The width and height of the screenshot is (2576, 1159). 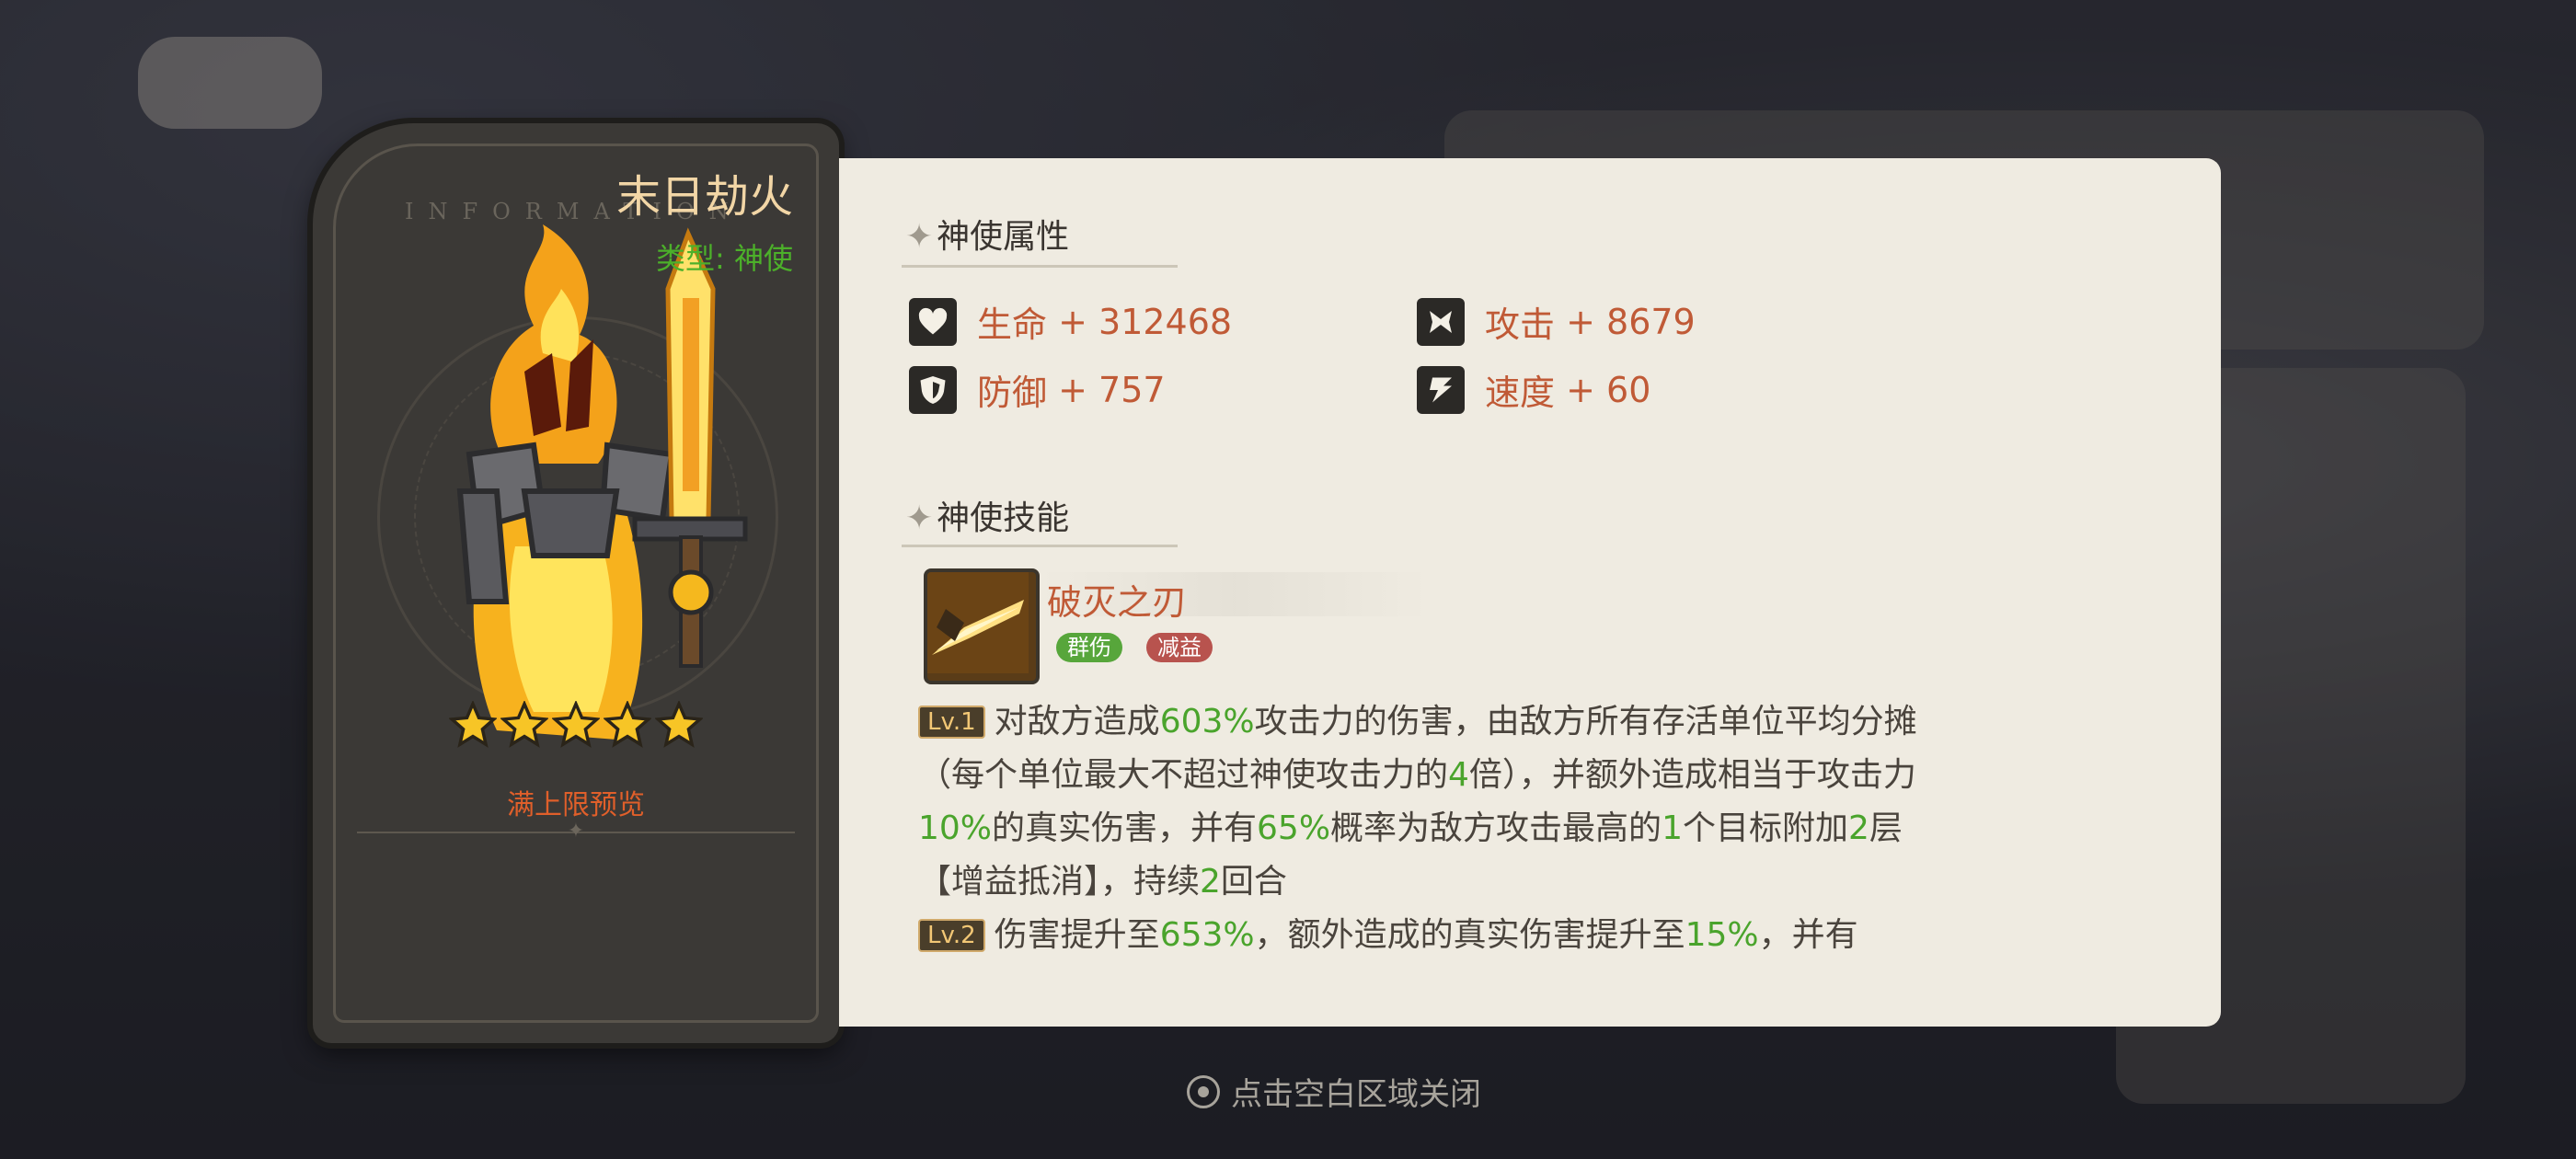 I want to click on skills-title: ✦ 神使技能, so click(x=987, y=515).